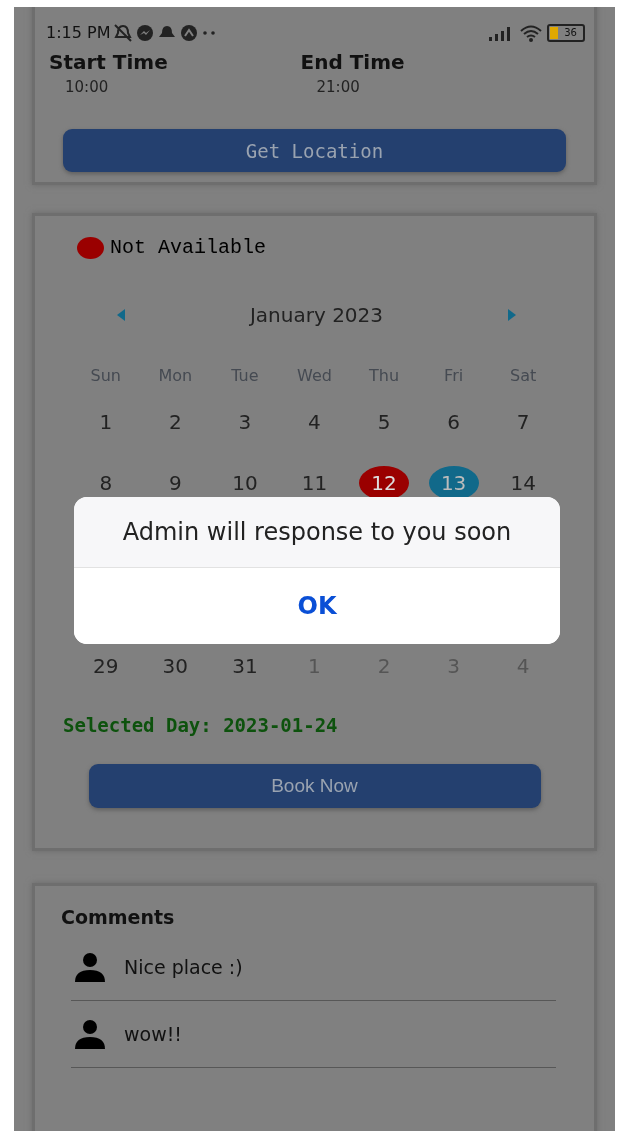 Image resolution: width=629 pixels, height=1131 pixels. What do you see at coordinates (384, 421) in the screenshot?
I see `calendar-day: 5` at bounding box center [384, 421].